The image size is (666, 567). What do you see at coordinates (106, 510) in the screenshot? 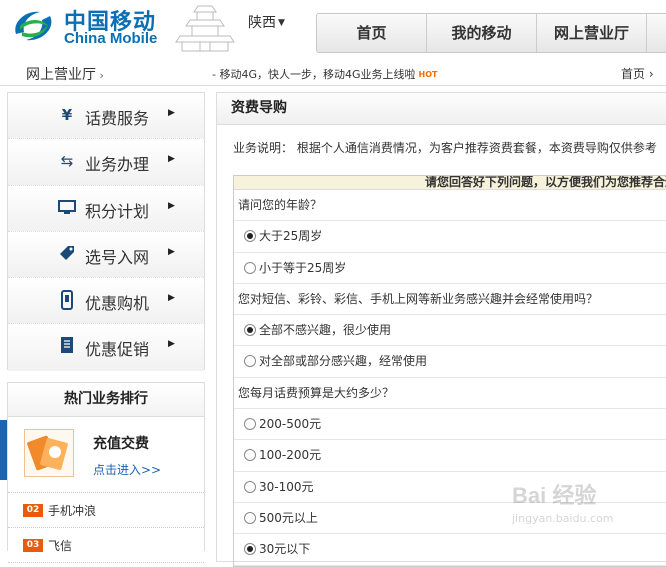
I see `list-item: 02 手机冲浪` at bounding box center [106, 510].